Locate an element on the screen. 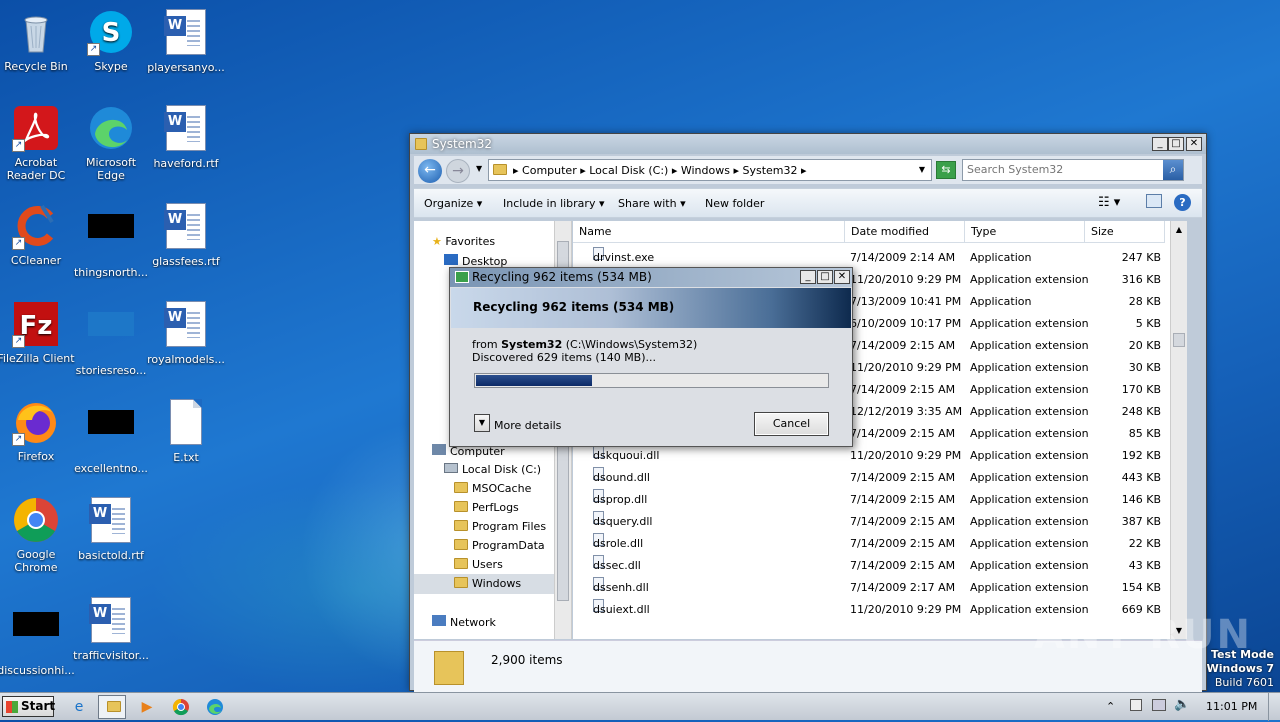 This screenshot has height=722, width=1280. nav-folder-windows: Windows is located at coordinates (484, 584).